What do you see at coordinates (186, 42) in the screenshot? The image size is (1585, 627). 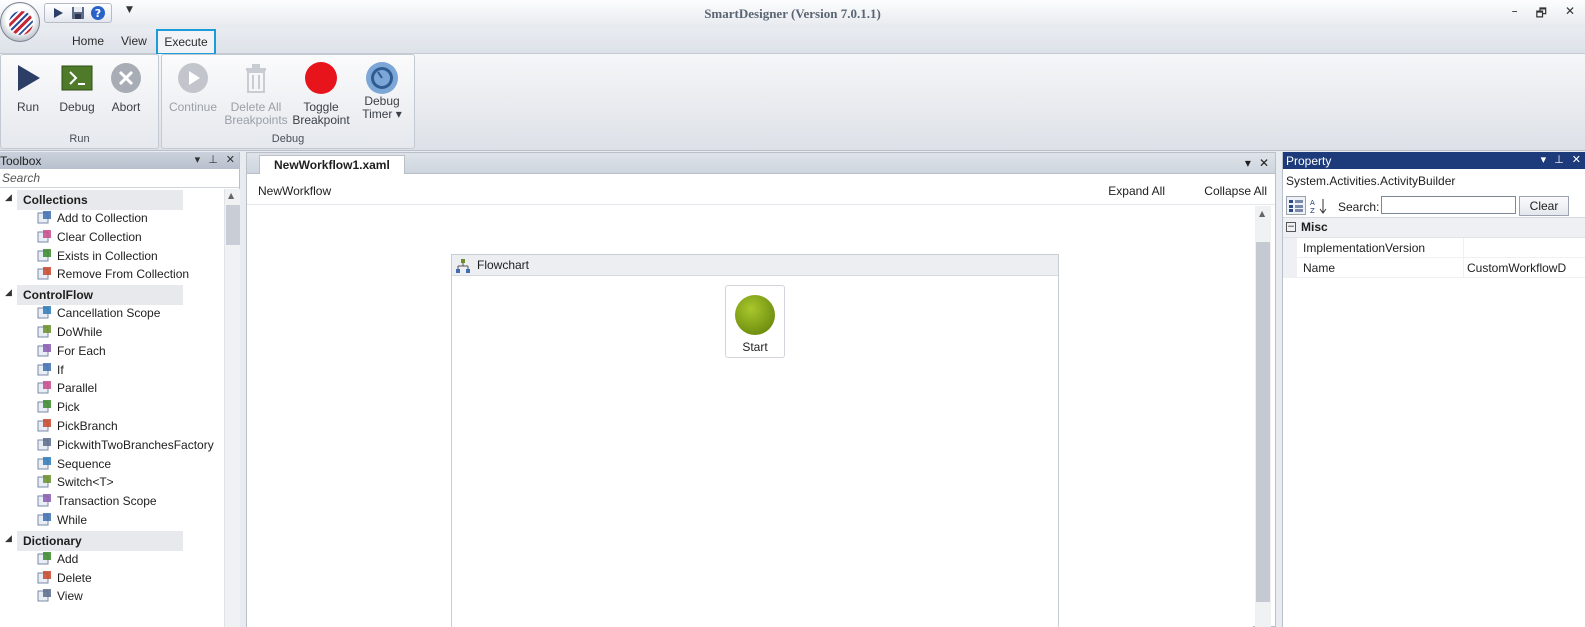 I see `tab-execute: Execute` at bounding box center [186, 42].